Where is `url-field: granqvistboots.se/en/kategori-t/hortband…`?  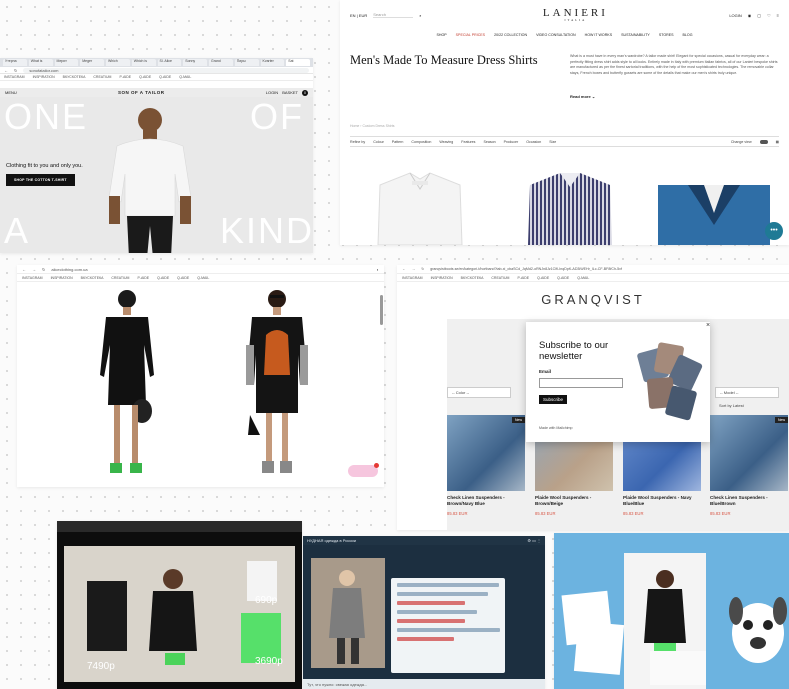 url-field: granqvistboots.se/en/kategori-t/hortband… is located at coordinates (607, 269).